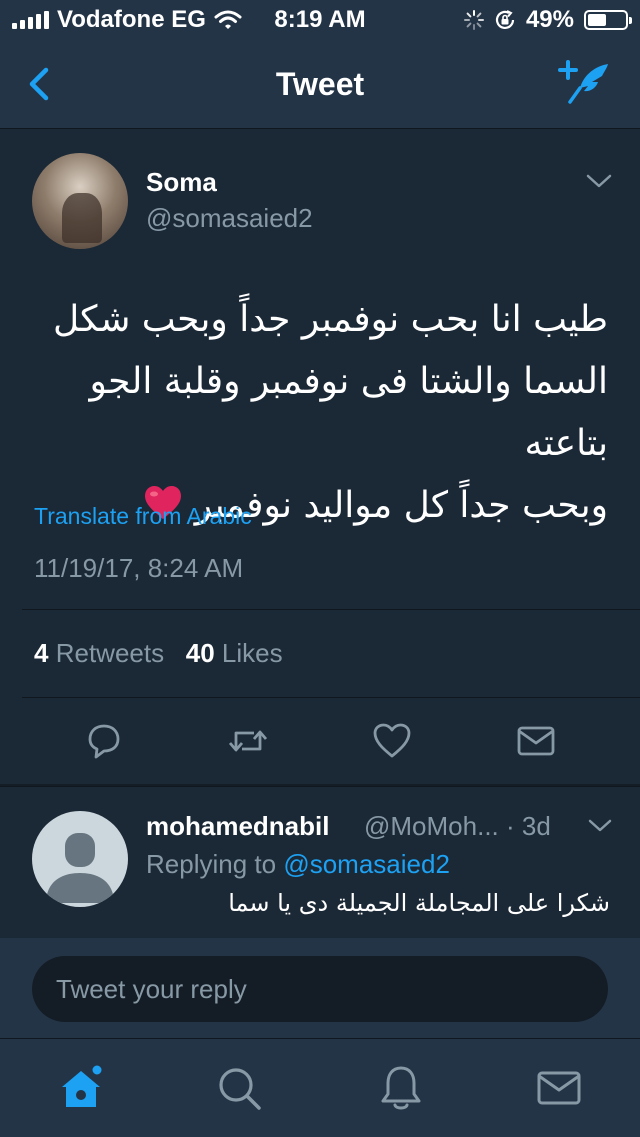 Image resolution: width=640 pixels, height=1137 pixels. Describe the element at coordinates (239, 1088) in the screenshot. I see `search-icon` at that location.